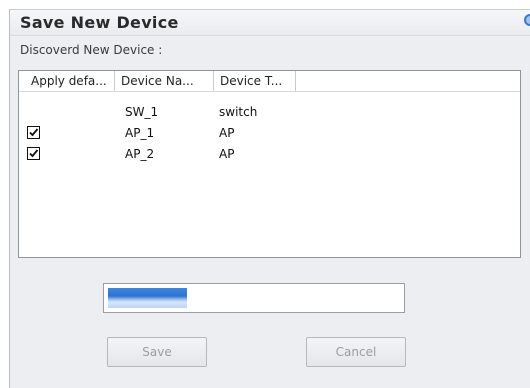 The image size is (530, 388). I want to click on table-row: SW_1 switch, so click(269, 112).